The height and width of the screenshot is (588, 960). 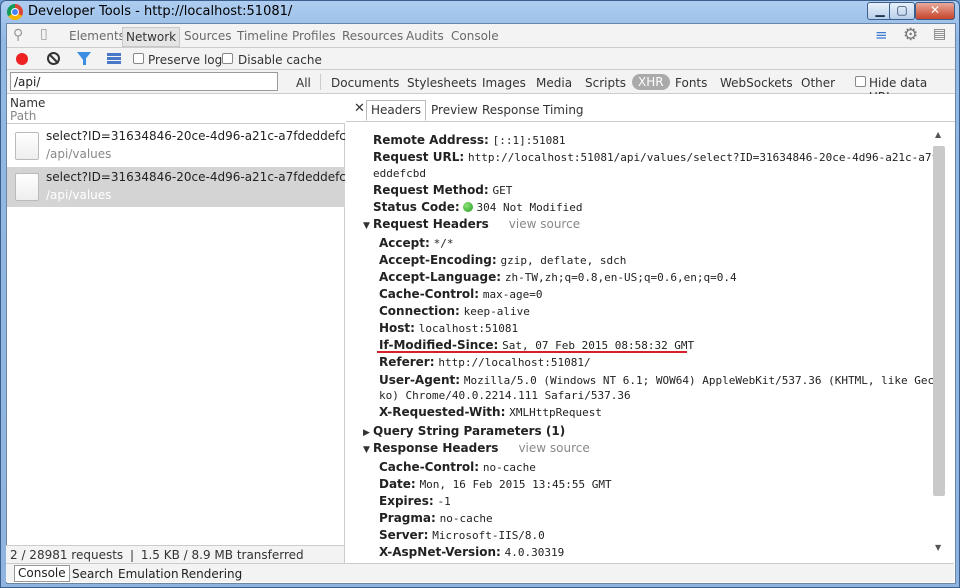 What do you see at coordinates (481, 59) in the screenshot?
I see `network-toolbar: Preserve log Disable cache` at bounding box center [481, 59].